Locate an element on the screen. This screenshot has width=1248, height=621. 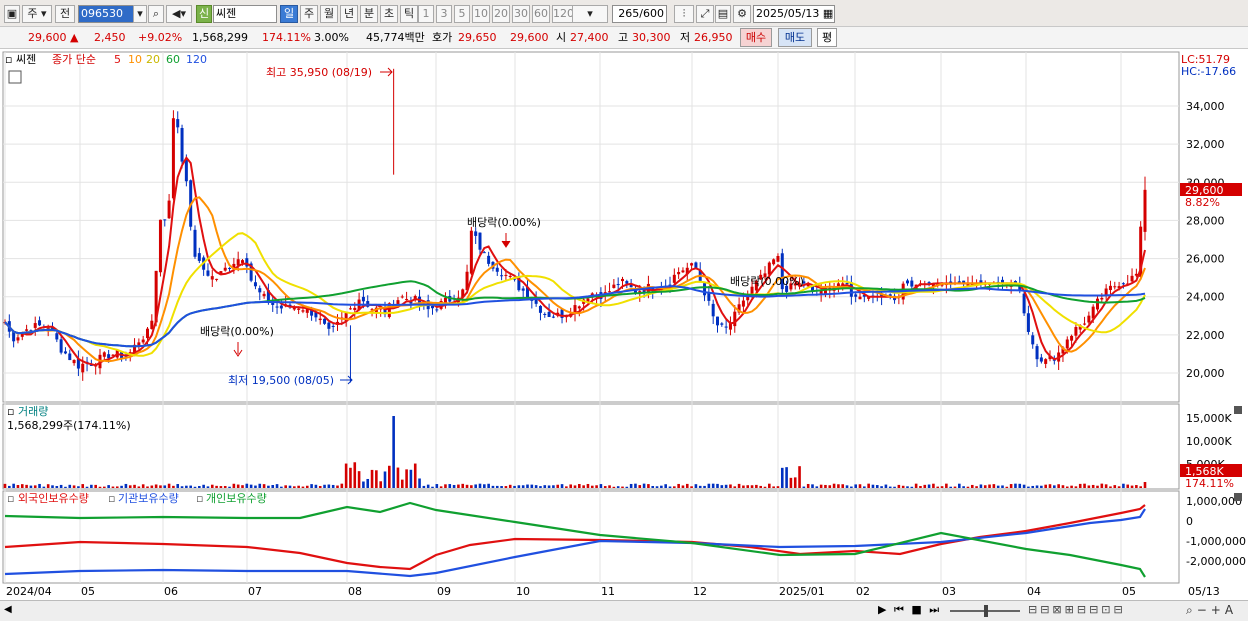
volume-ratio: 174.11% is located at coordinates (286, 37).